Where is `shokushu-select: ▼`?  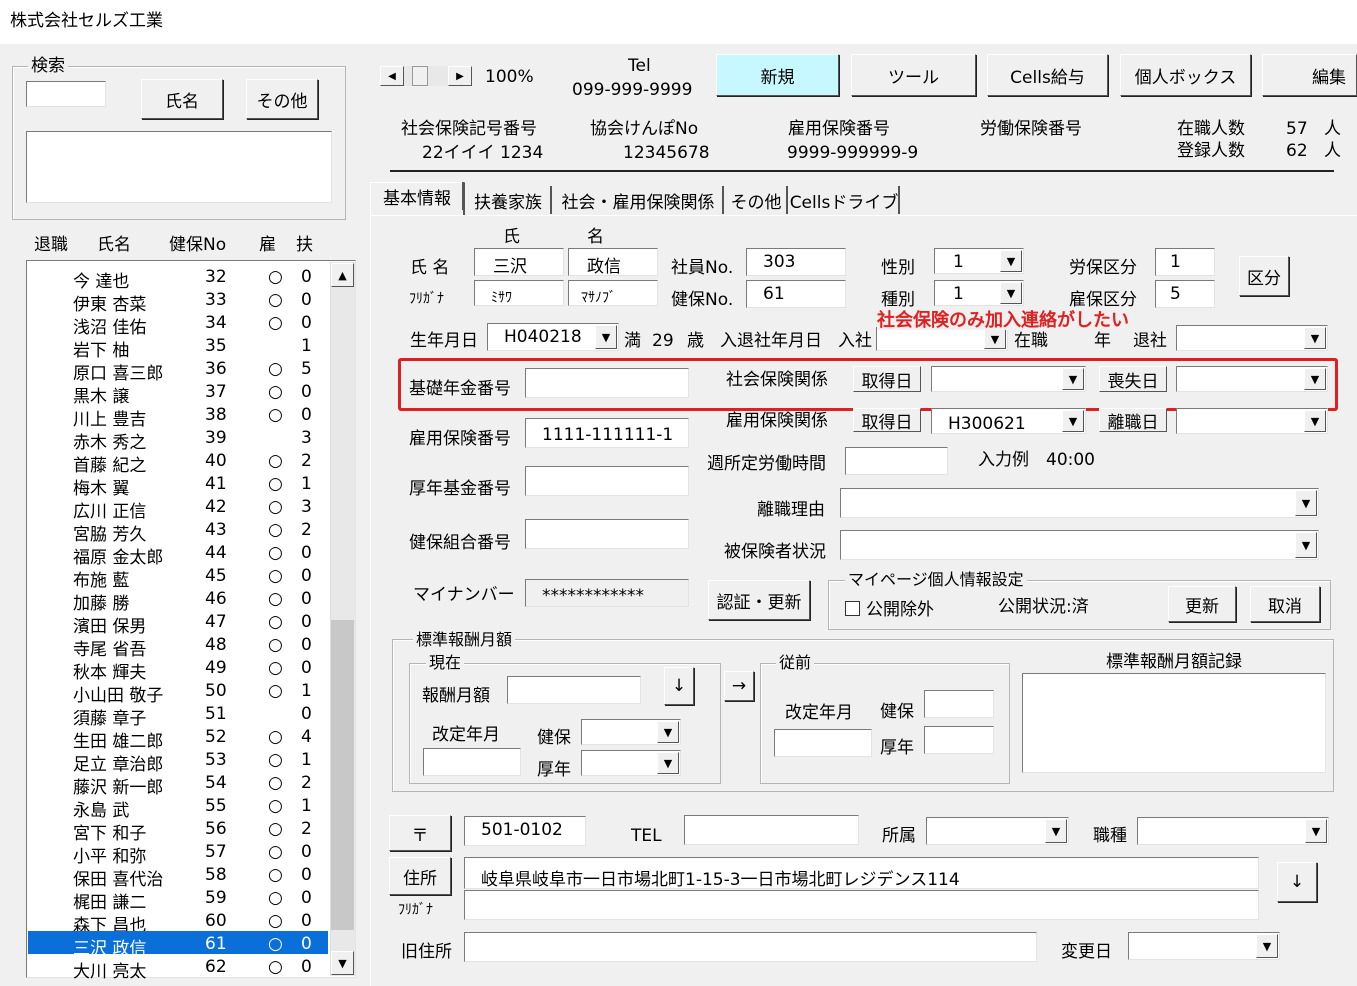 shokushu-select: ▼ is located at coordinates (1233, 831).